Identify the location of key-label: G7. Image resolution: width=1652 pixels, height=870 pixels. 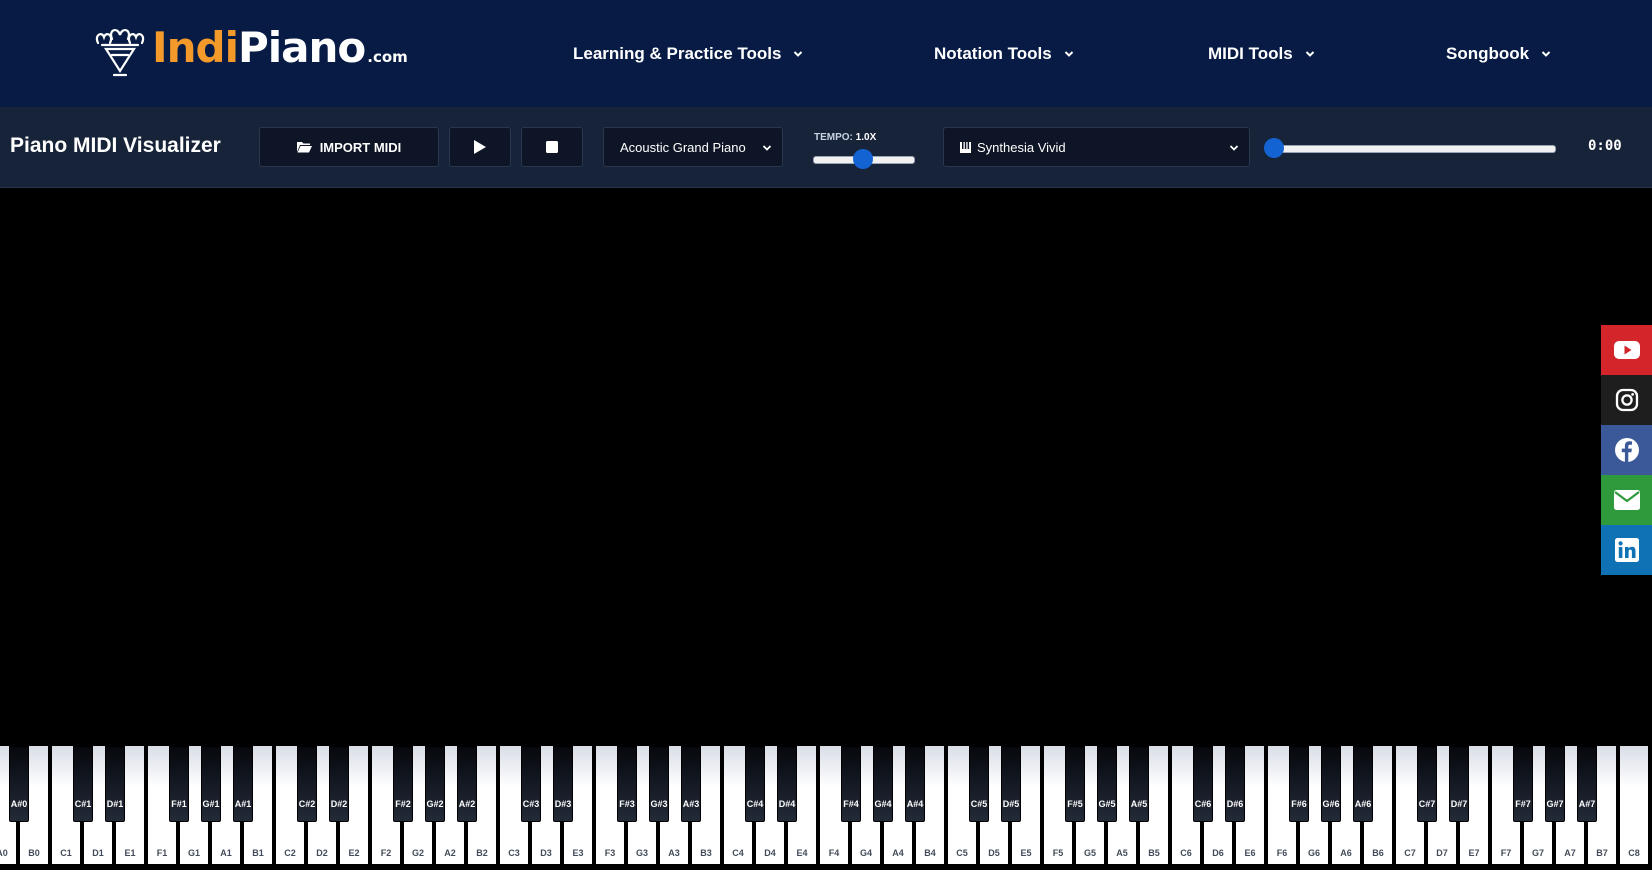
(1537, 853).